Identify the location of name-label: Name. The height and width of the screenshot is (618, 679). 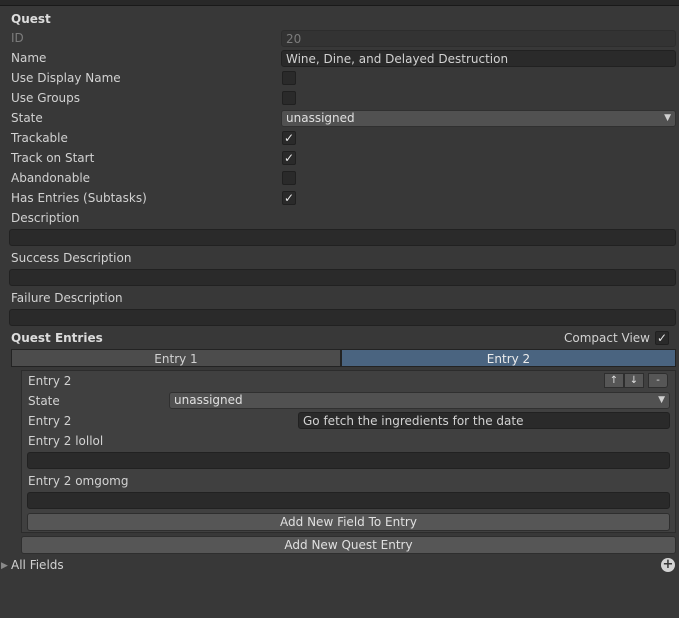
(29, 58).